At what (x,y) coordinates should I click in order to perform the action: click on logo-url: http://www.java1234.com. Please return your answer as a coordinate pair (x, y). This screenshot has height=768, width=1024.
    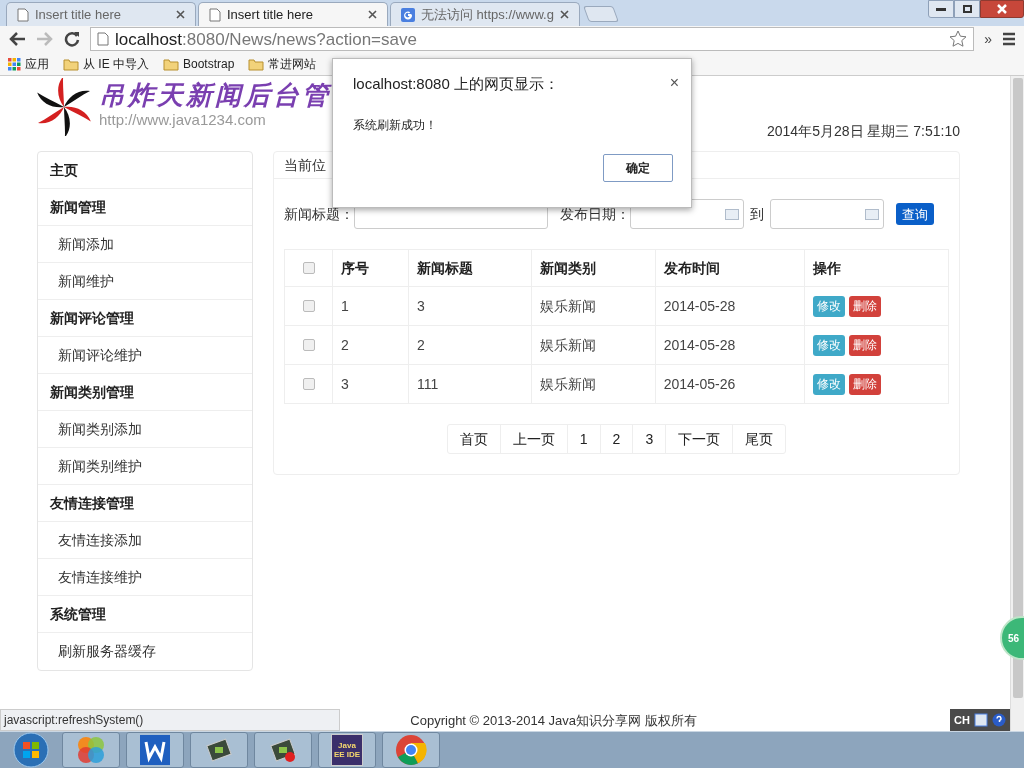
    Looking at the image, I should click on (183, 120).